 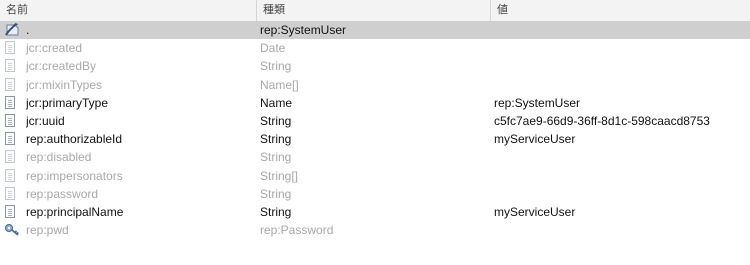 I want to click on node-icon, so click(x=12, y=30).